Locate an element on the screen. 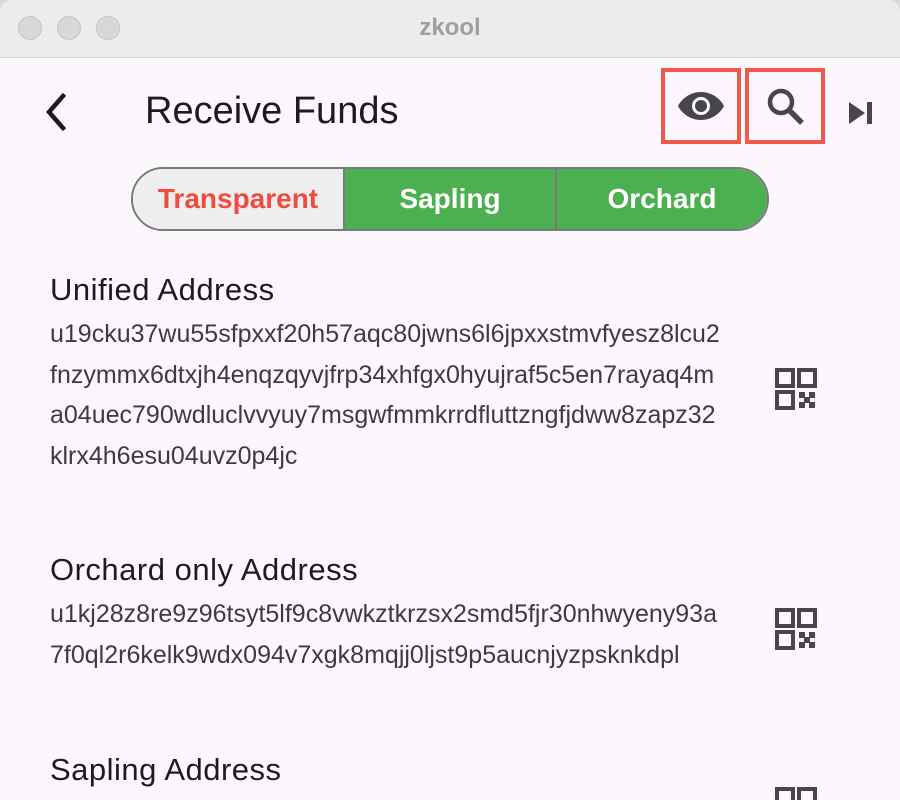 This screenshot has width=900, height=800. sapling-address-qr-button is located at coordinates (796, 793).